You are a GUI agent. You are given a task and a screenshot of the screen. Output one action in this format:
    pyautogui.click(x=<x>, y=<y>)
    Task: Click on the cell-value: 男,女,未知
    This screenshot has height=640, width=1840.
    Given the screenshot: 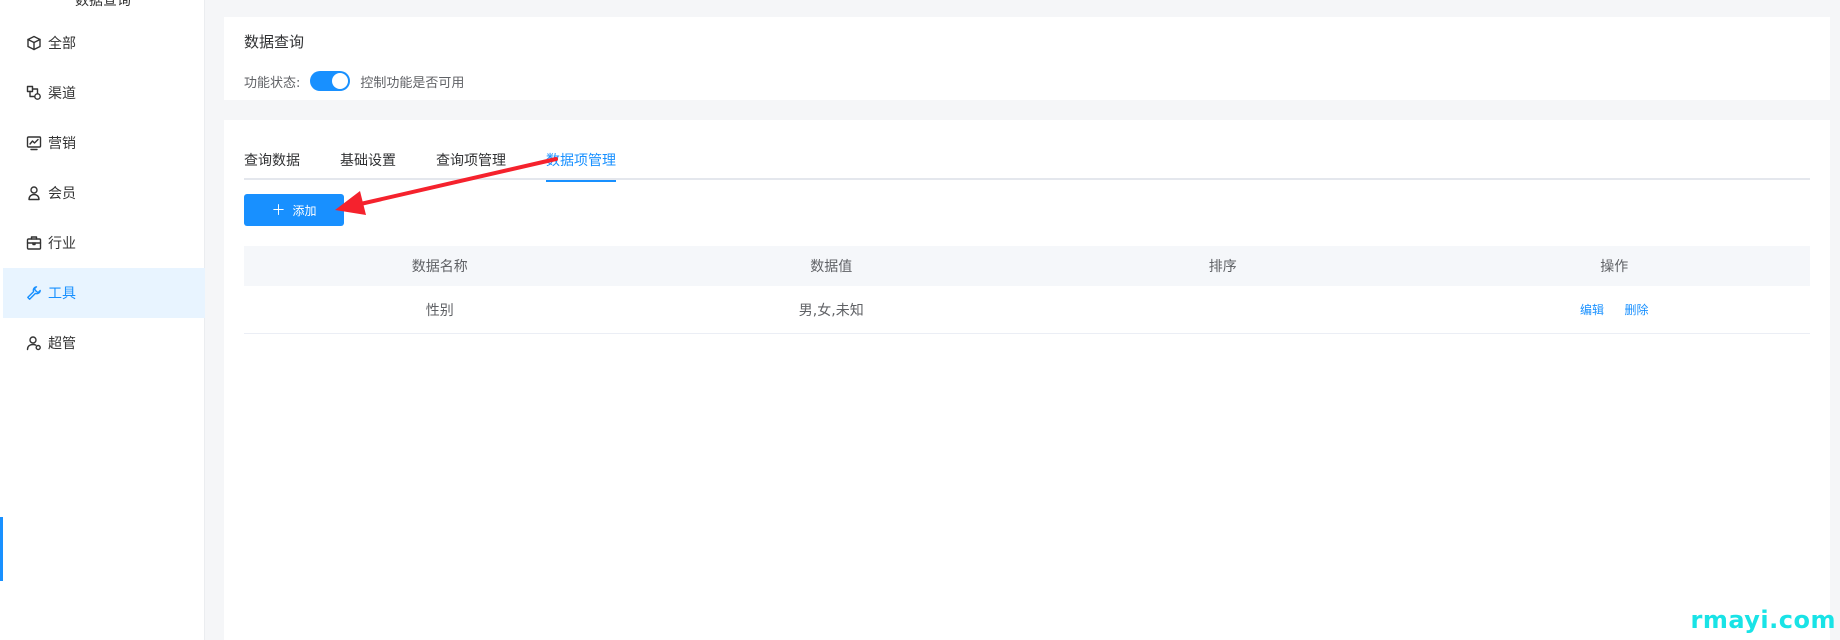 What is the action you would take?
    pyautogui.click(x=831, y=310)
    